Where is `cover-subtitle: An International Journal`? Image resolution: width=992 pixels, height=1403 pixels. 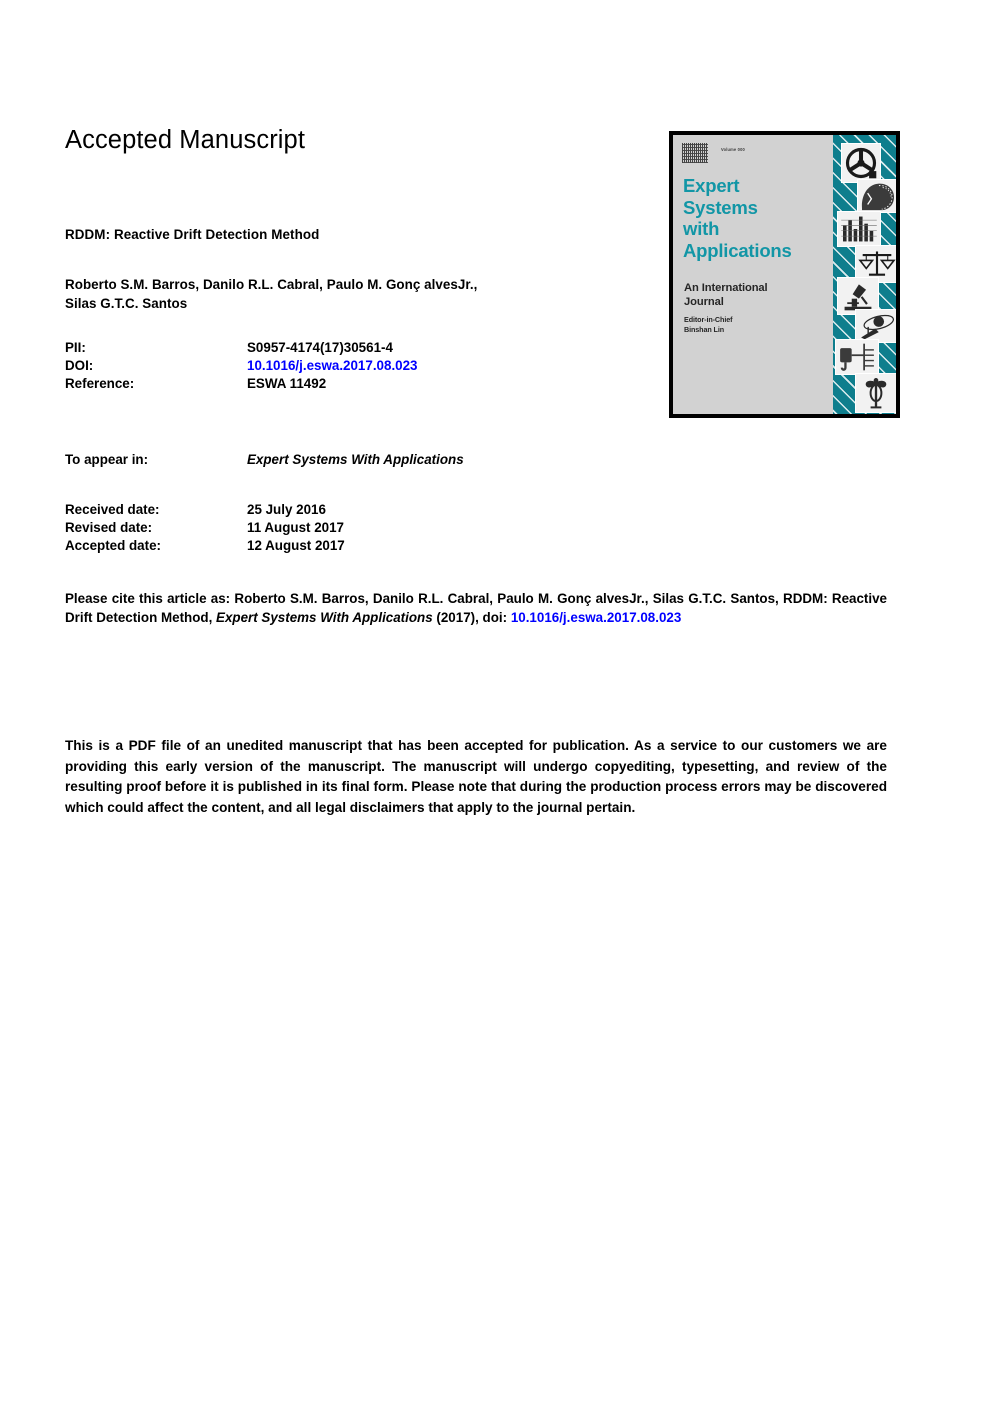
cover-subtitle: An International Journal is located at coordinates (757, 295).